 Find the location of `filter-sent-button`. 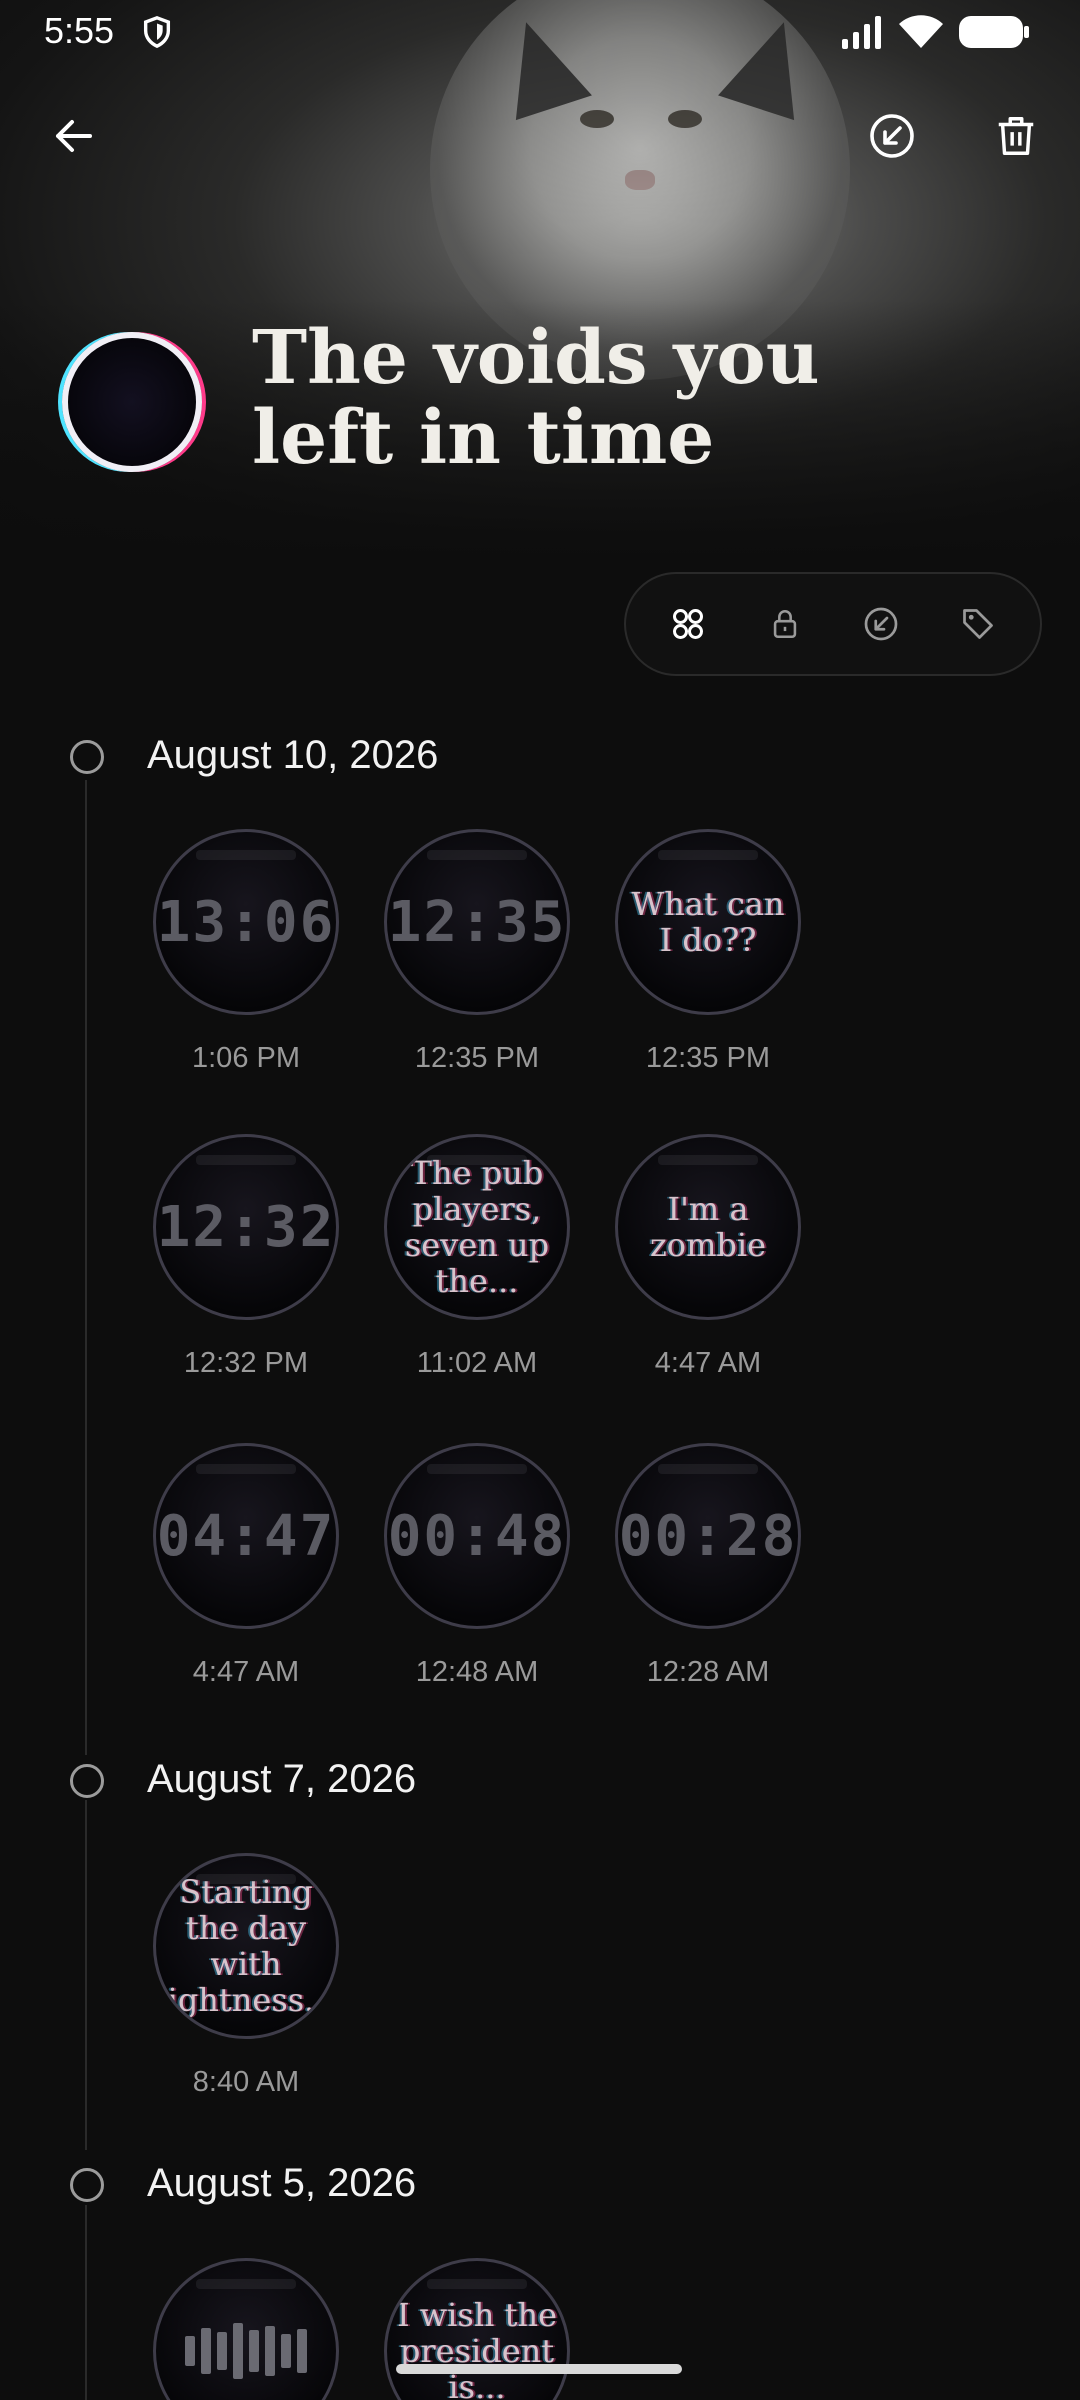

filter-sent-button is located at coordinates (881, 624).